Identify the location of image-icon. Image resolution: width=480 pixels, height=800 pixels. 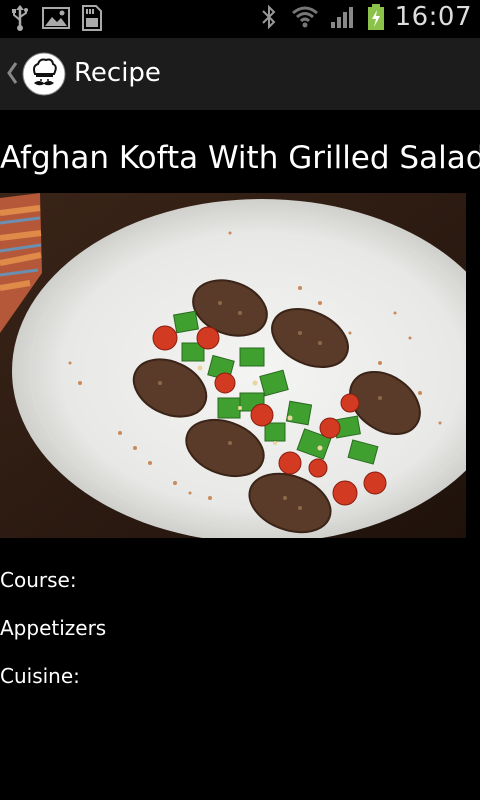
(56, 18).